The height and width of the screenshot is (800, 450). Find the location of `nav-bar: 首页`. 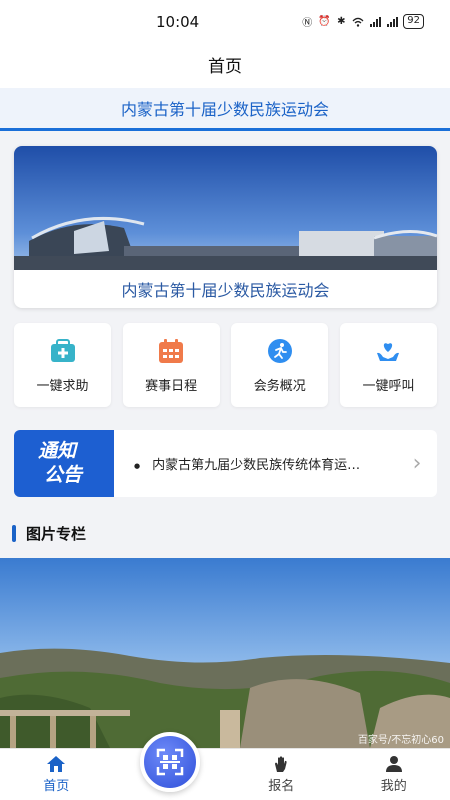

nav-bar: 首页 is located at coordinates (225, 64).